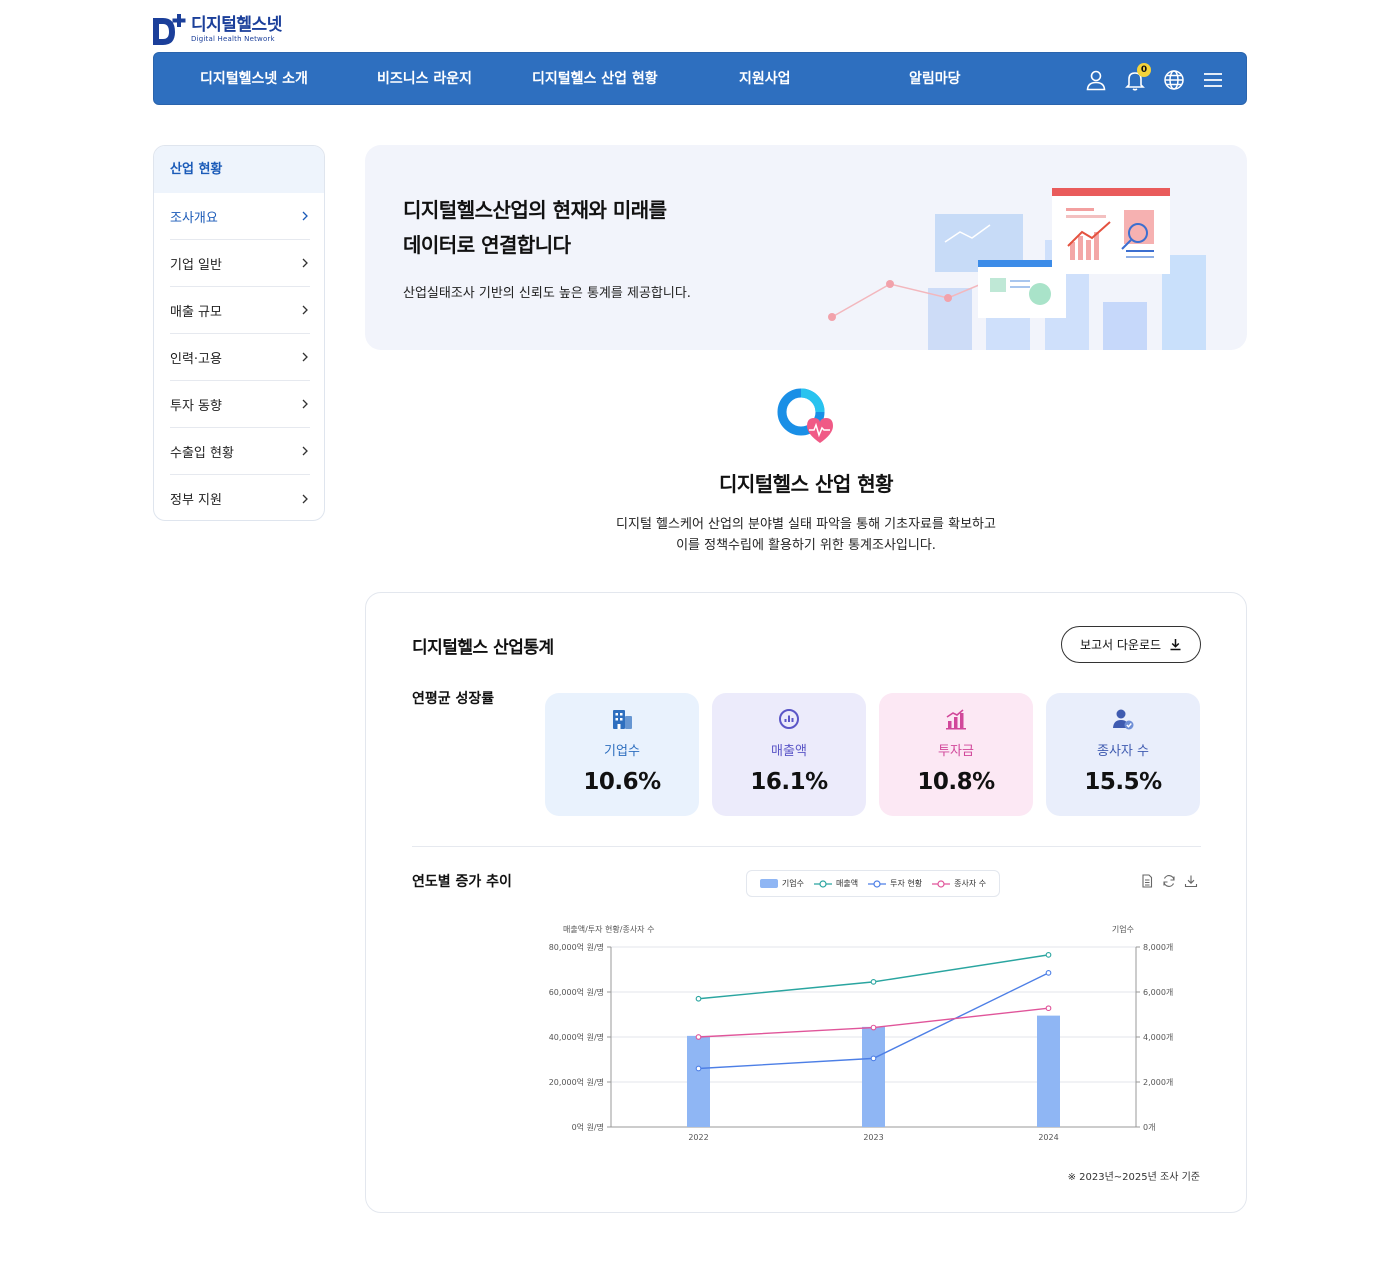  What do you see at coordinates (576, 992) in the screenshot?
I see `y-tick-label: 60,000억 원/명` at bounding box center [576, 992].